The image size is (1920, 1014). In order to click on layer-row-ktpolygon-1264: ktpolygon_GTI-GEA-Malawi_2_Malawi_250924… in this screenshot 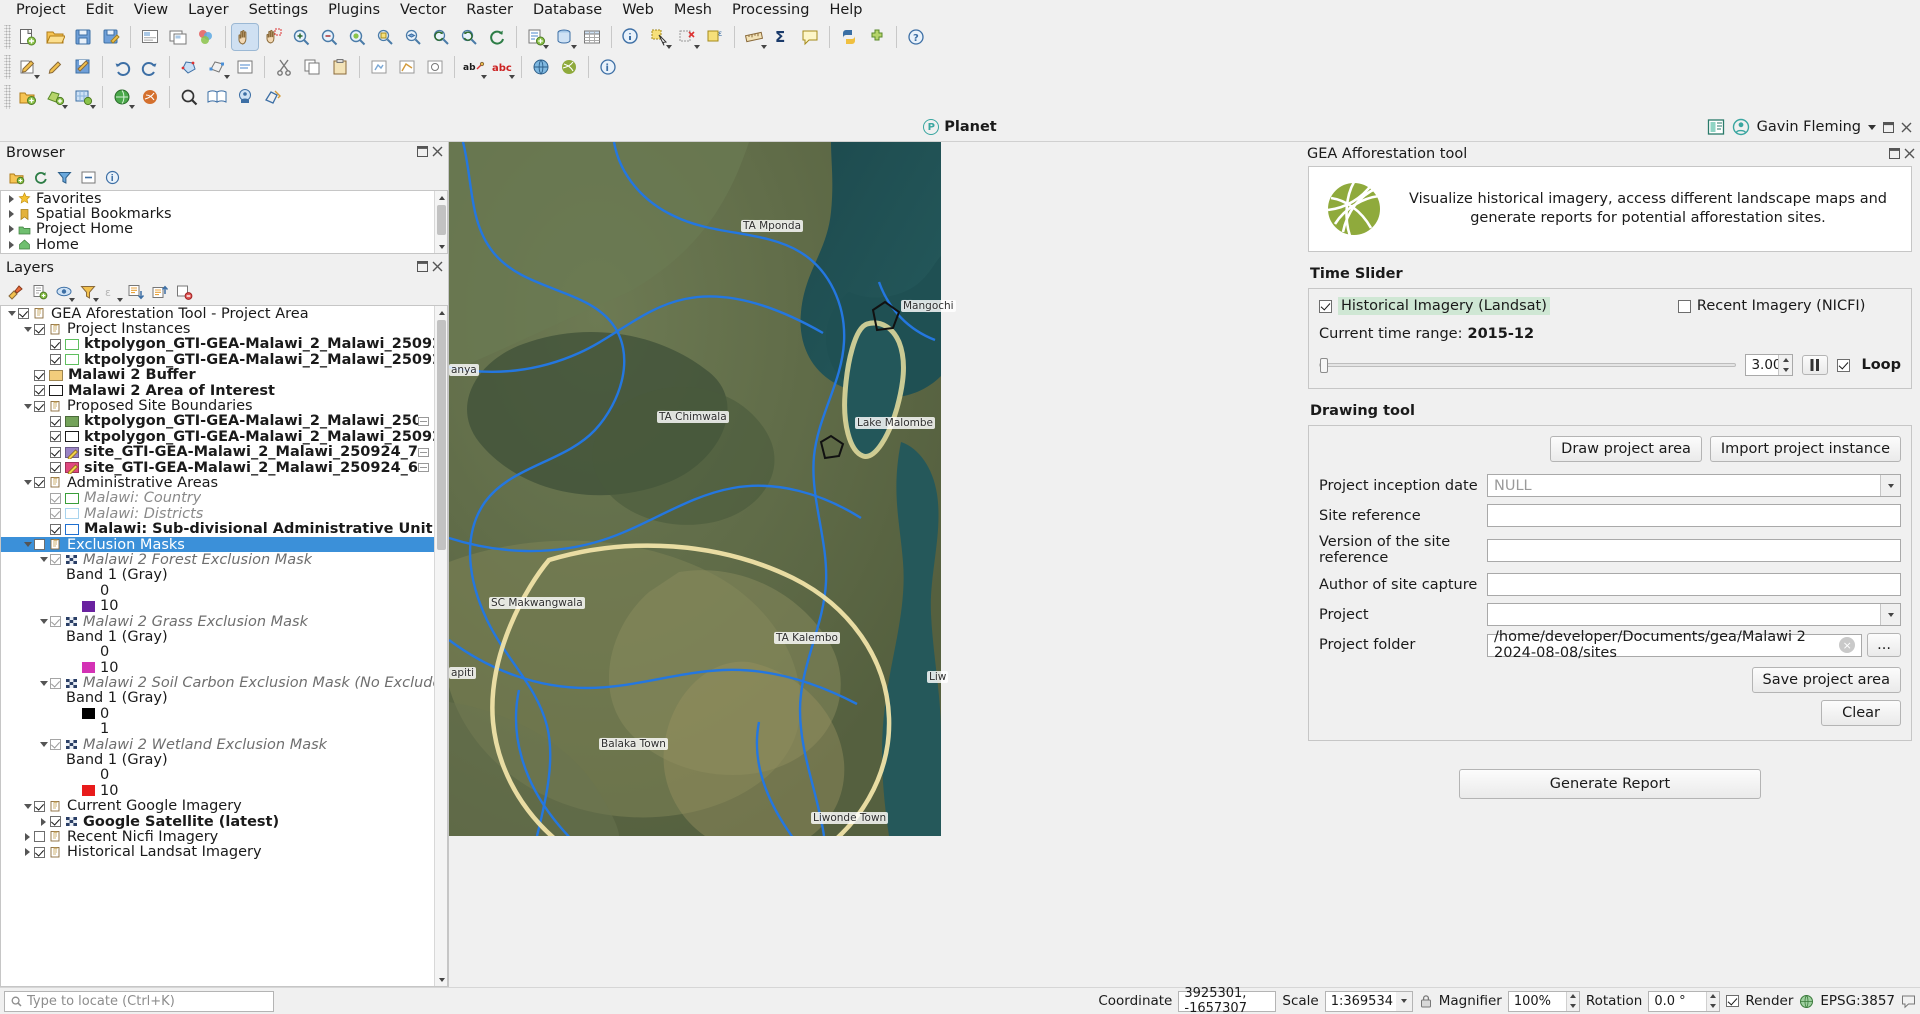, I will do `click(224, 421)`.